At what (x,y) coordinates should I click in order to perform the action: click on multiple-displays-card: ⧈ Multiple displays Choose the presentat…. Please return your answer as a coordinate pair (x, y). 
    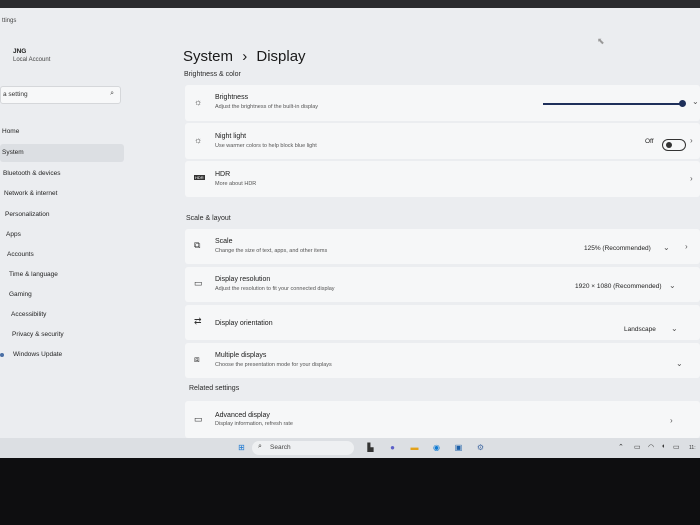
    Looking at the image, I should click on (442, 360).